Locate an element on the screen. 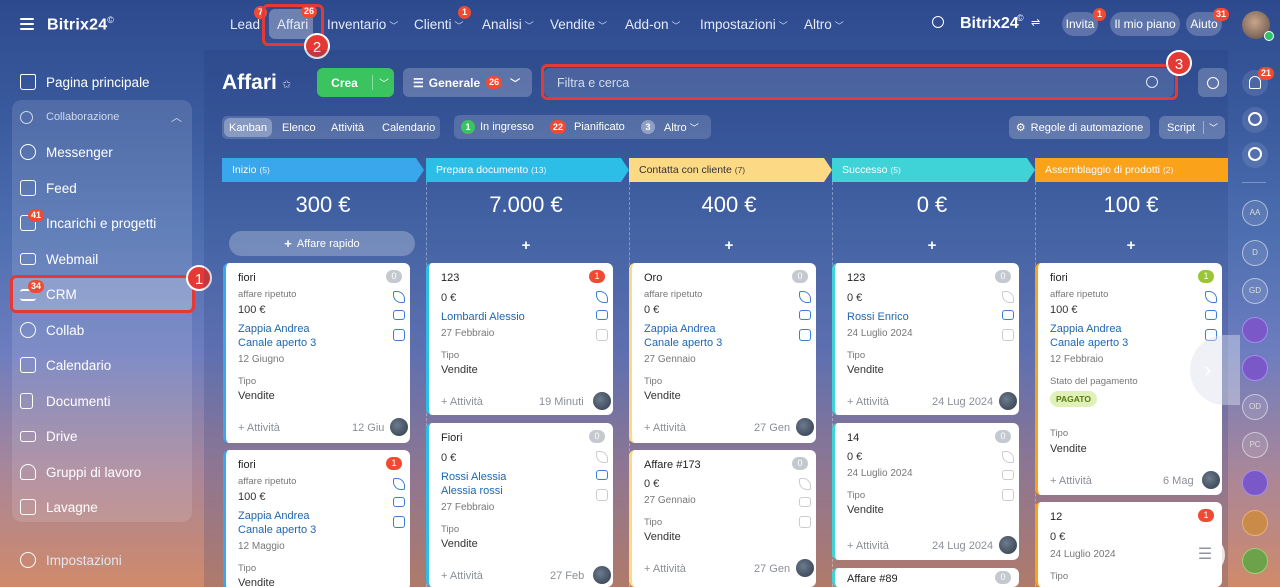 The image size is (1280, 587). stage-header: Prepara documento (13) is located at coordinates (527, 170).